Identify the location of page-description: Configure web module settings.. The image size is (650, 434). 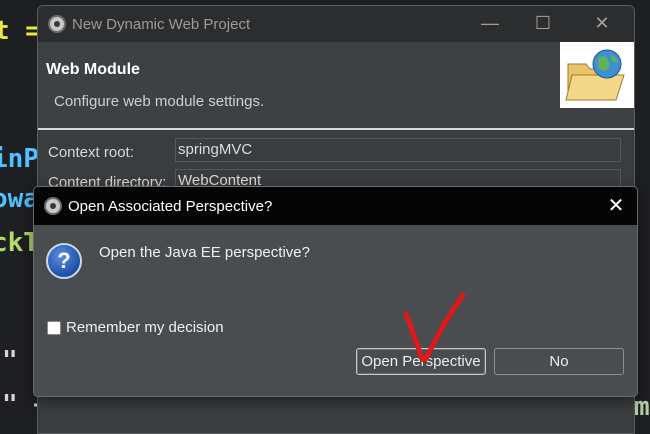
(159, 101).